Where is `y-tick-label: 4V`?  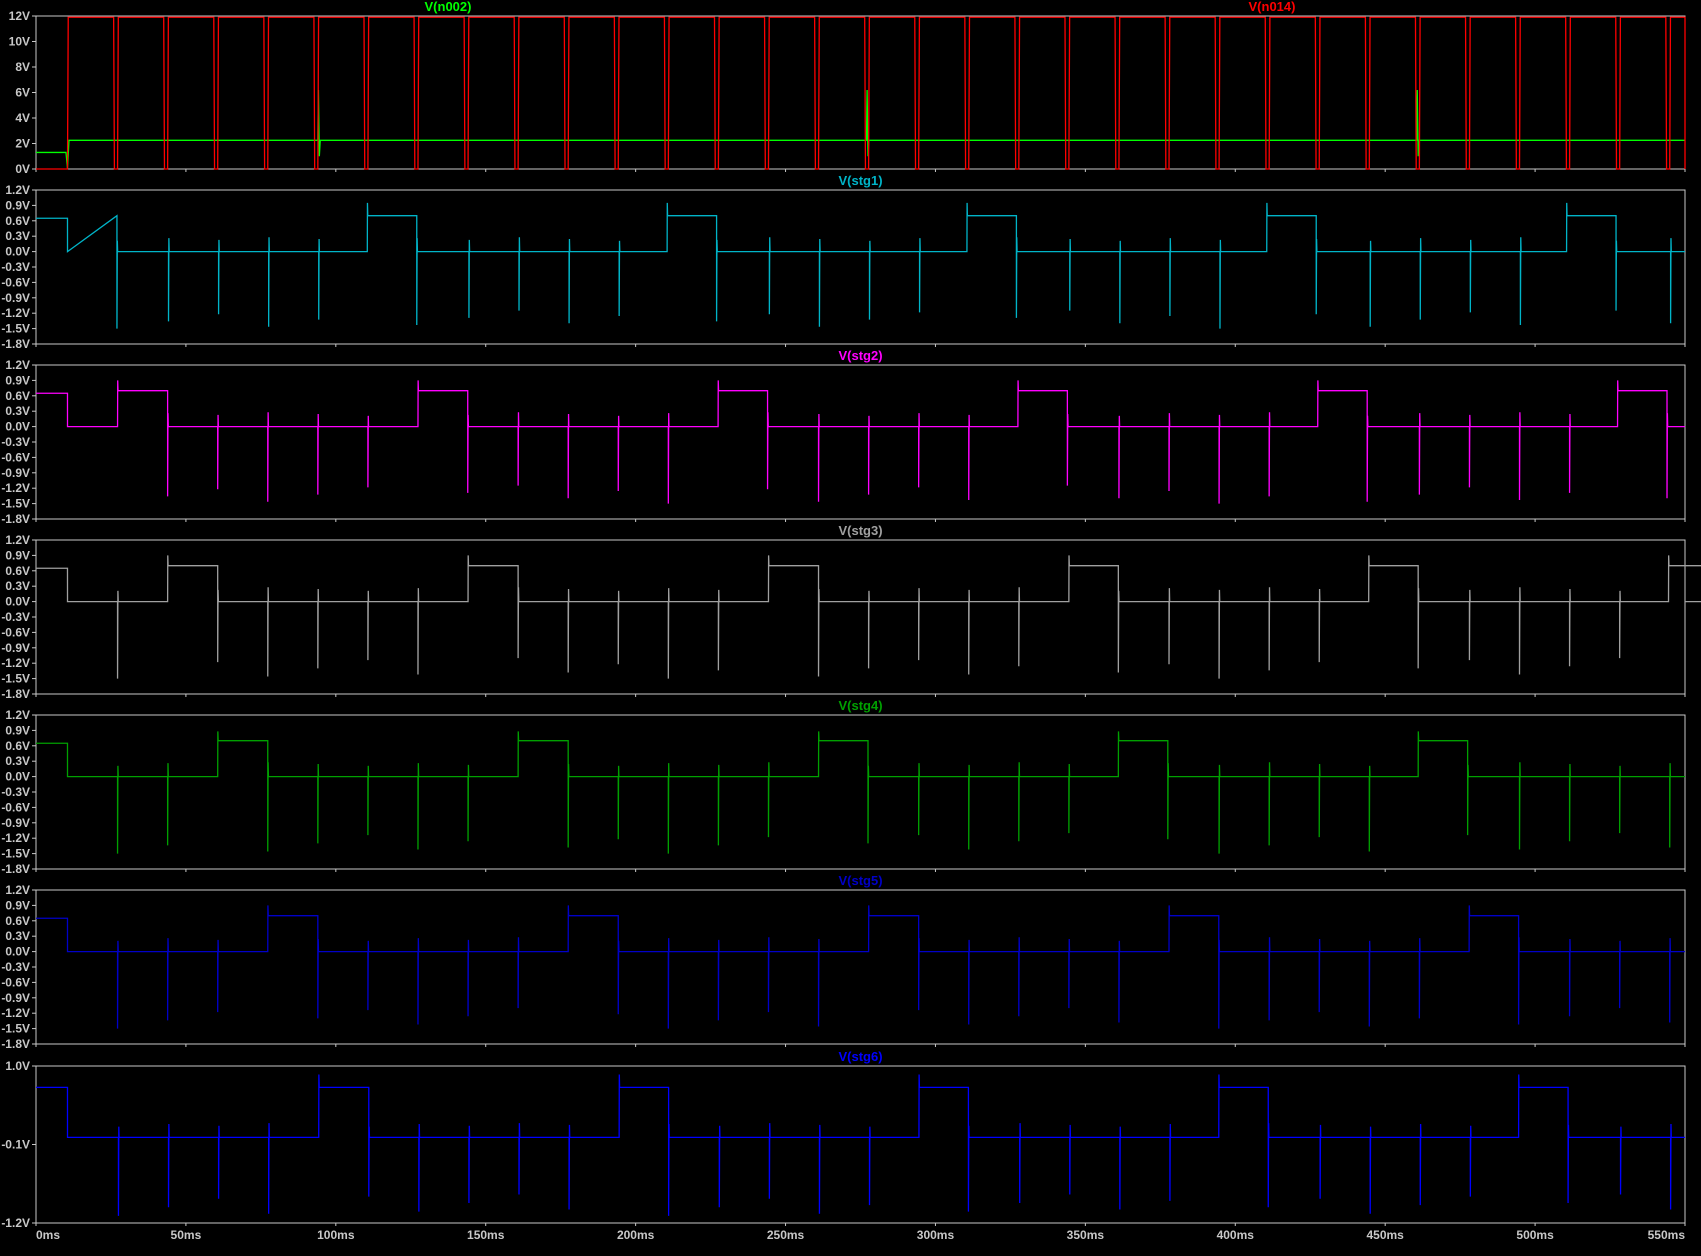 y-tick-label: 4V is located at coordinates (22, 118).